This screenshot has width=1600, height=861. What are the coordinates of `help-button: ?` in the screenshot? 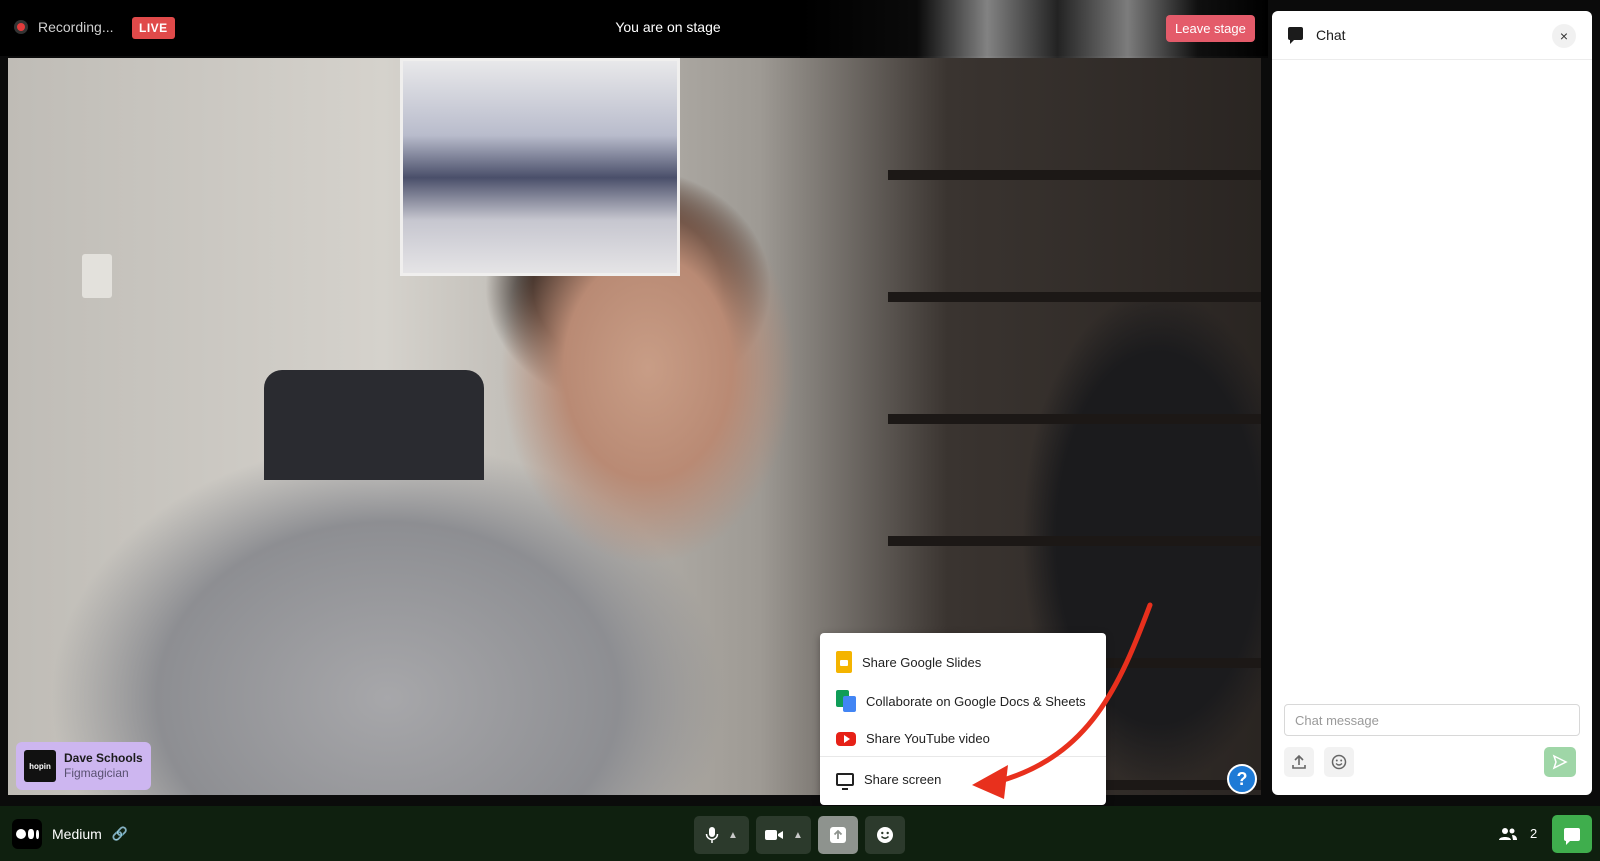 It's located at (1242, 779).